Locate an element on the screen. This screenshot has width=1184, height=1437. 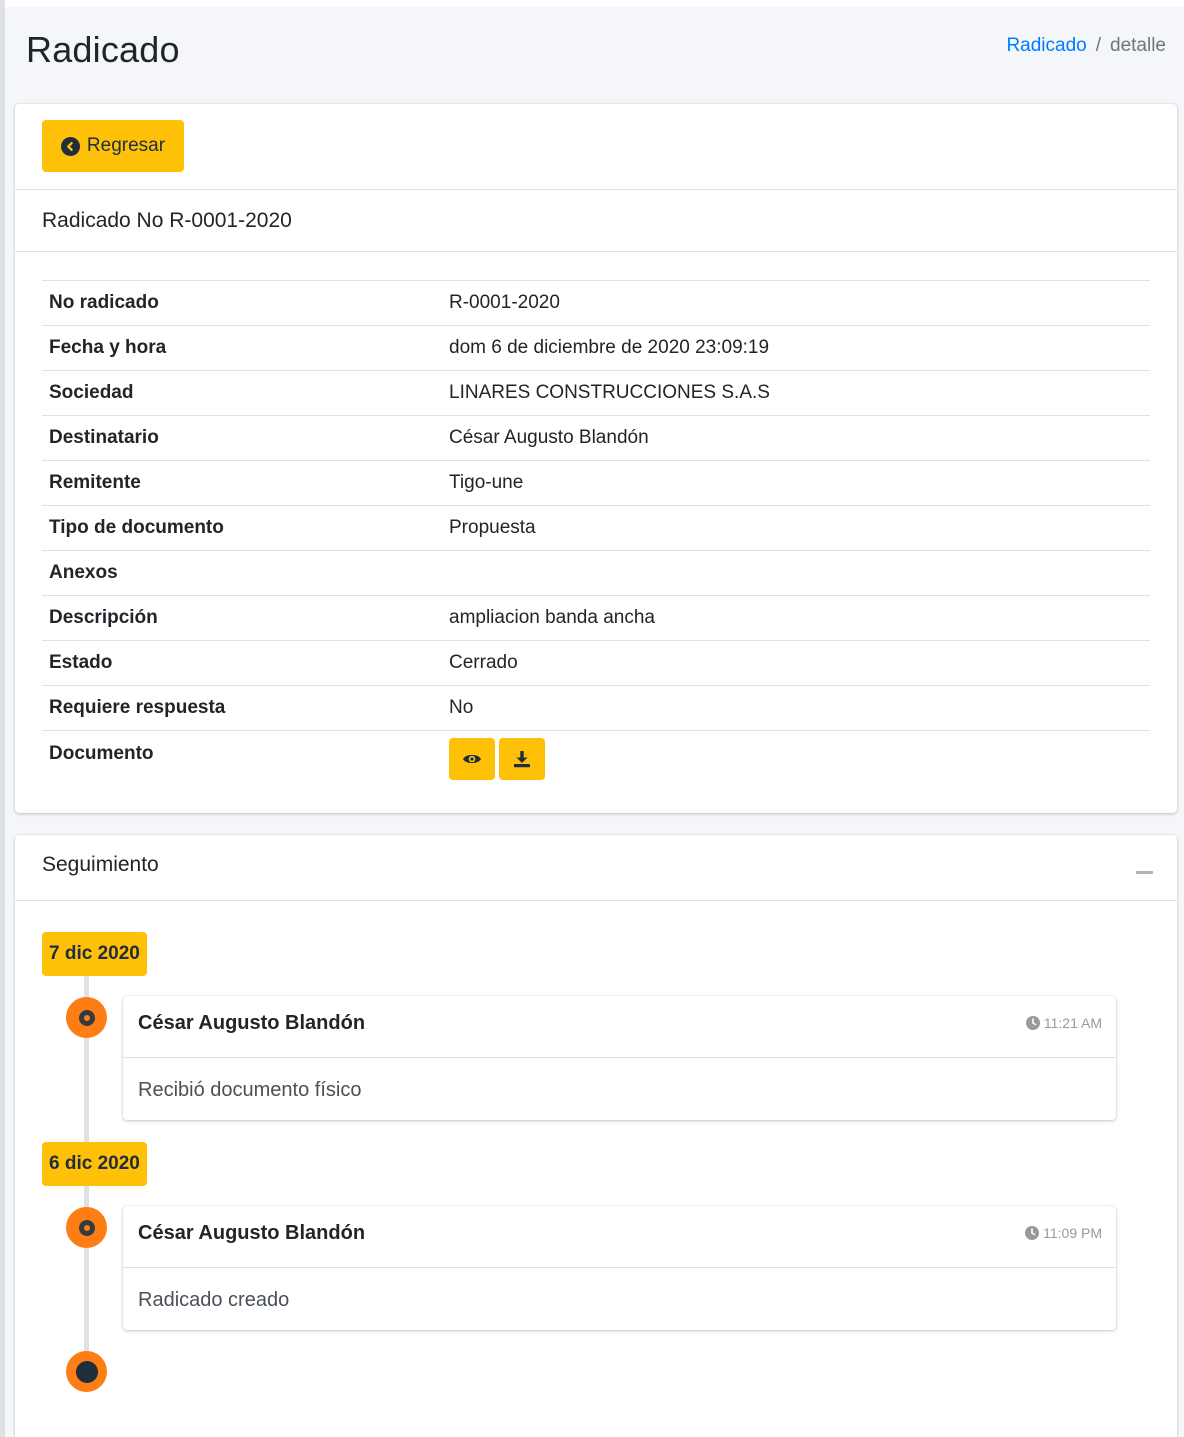
row-label: Anexos is located at coordinates (83, 572).